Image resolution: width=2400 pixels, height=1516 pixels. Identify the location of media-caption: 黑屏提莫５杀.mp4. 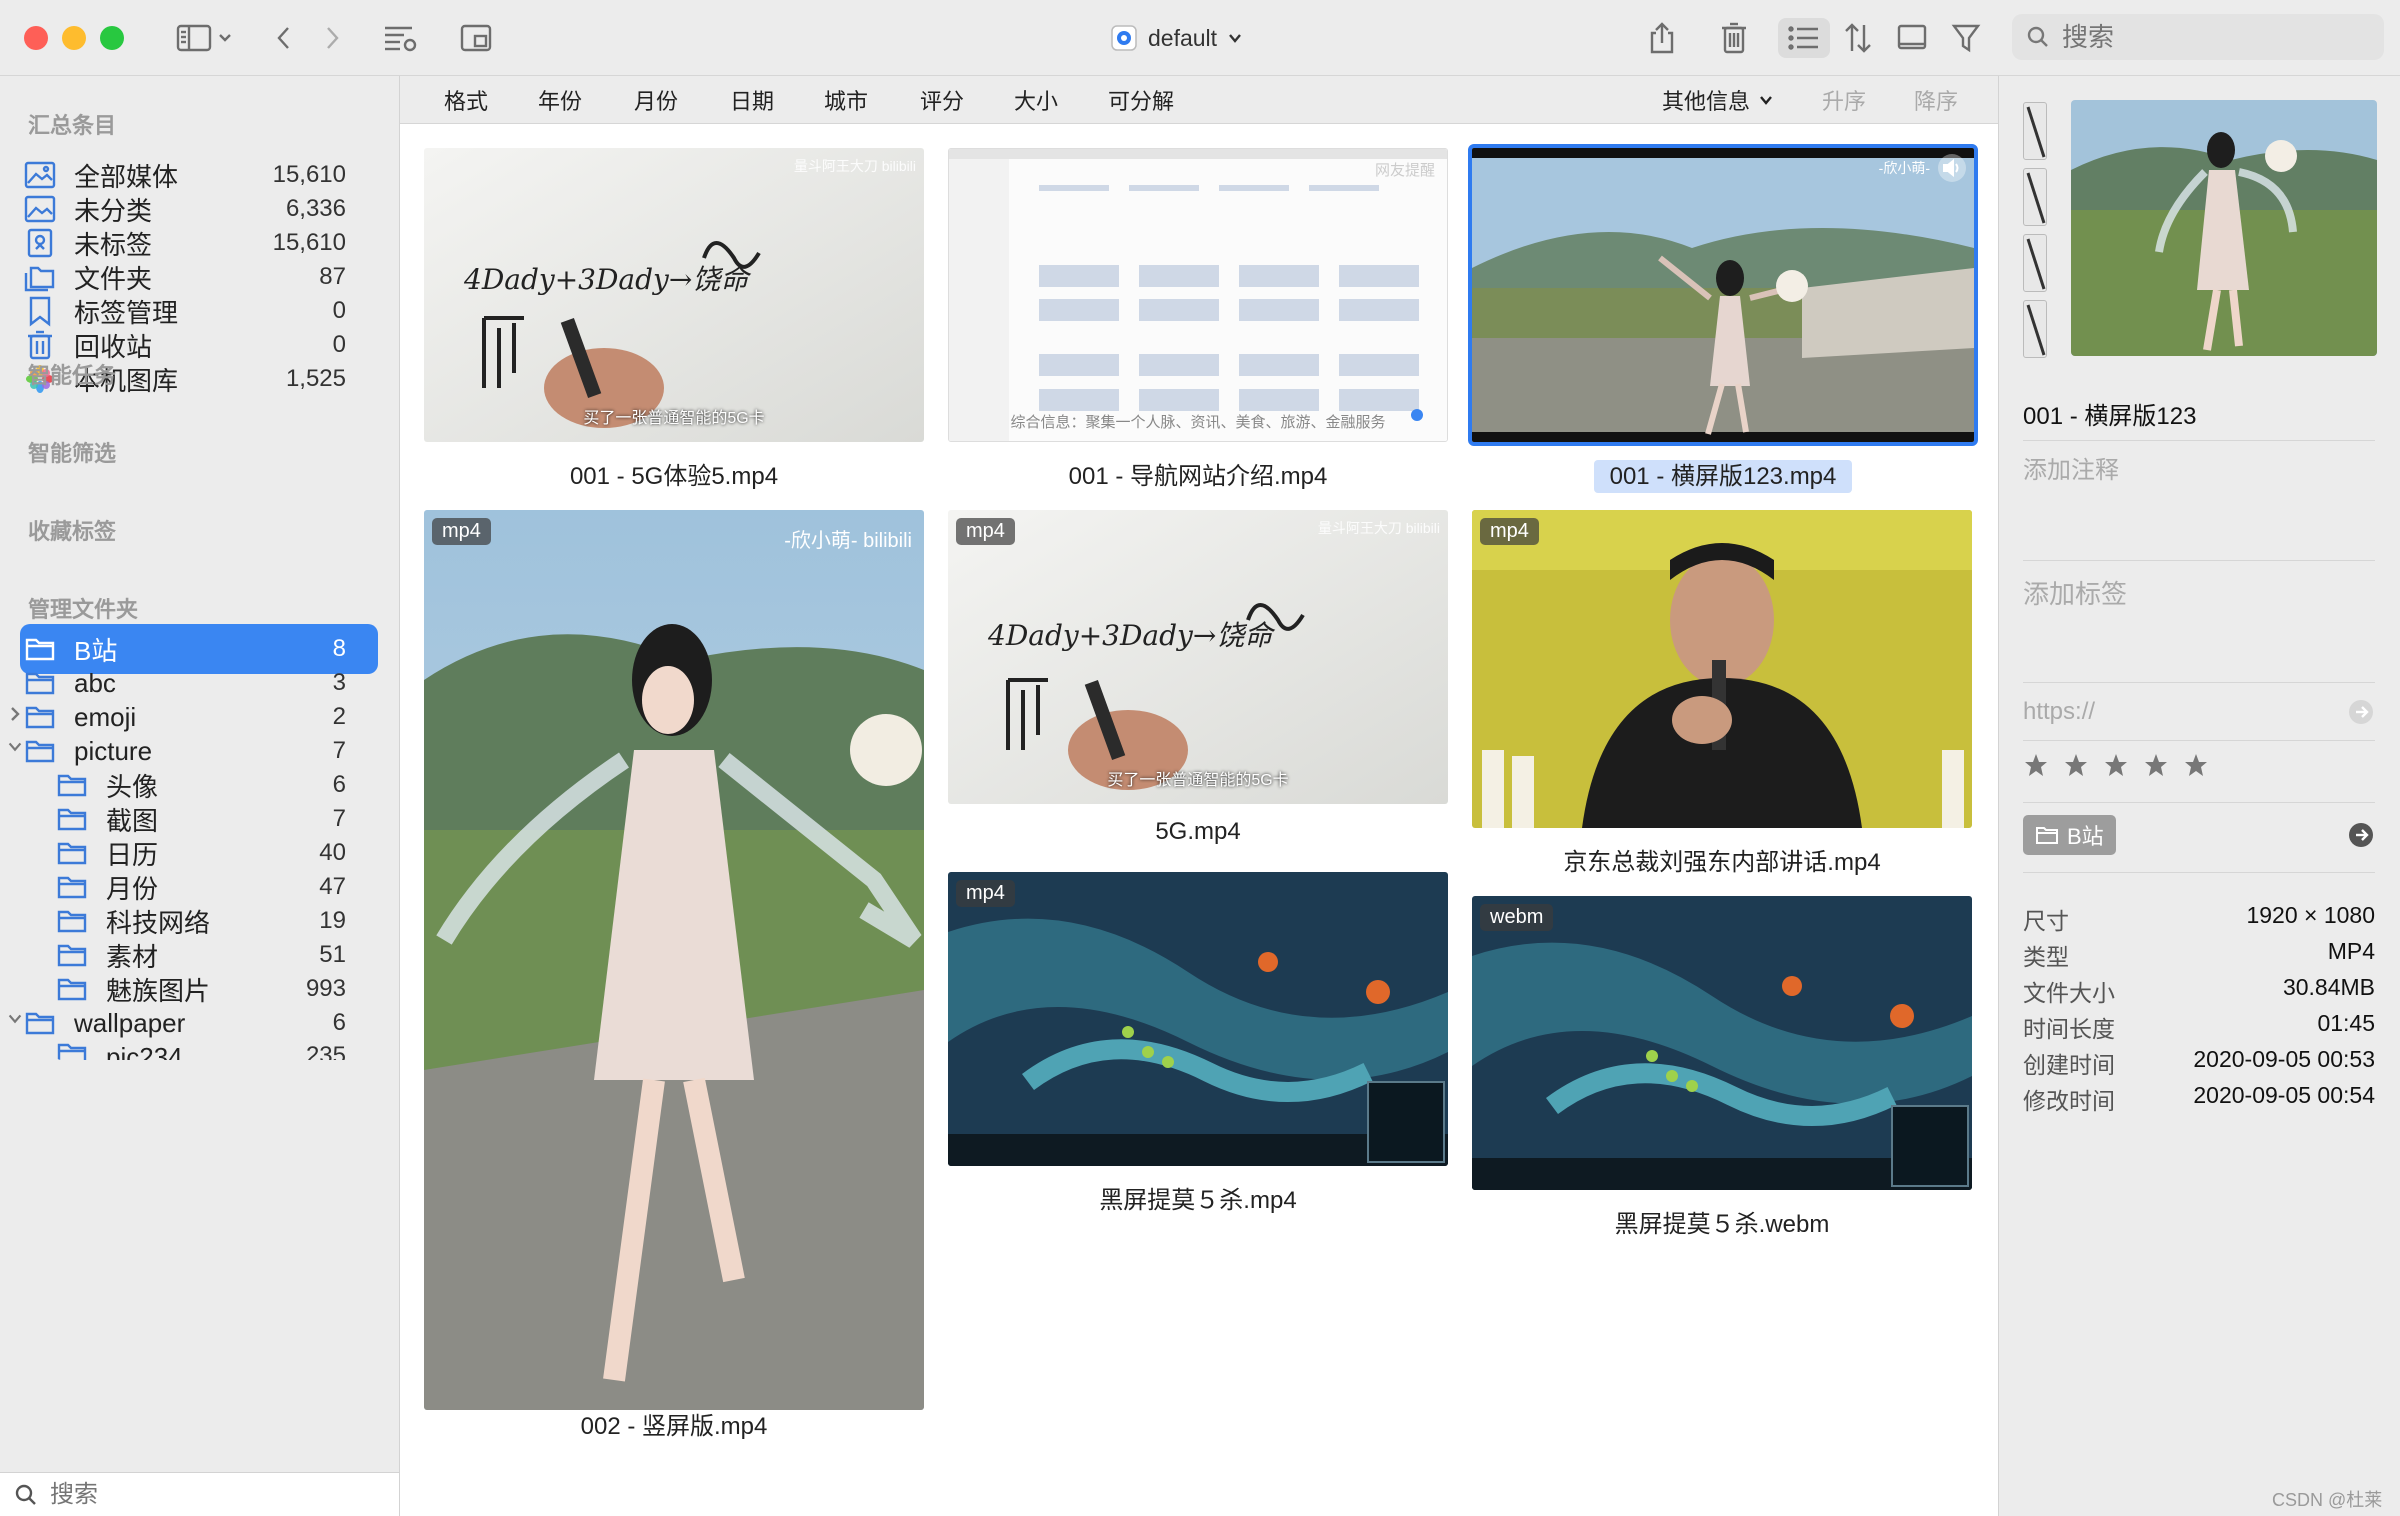
(1198, 1197).